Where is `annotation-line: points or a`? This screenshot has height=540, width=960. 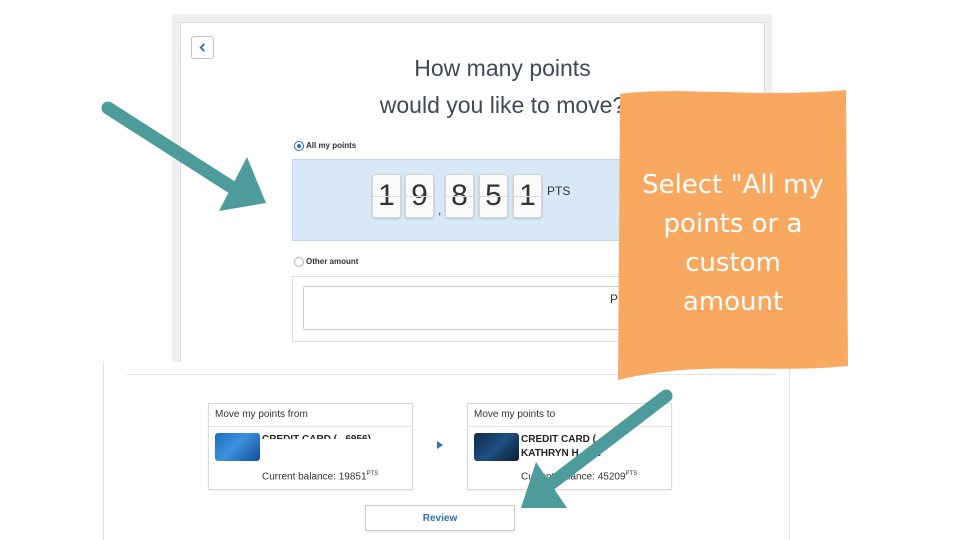 annotation-line: points or a is located at coordinates (733, 224).